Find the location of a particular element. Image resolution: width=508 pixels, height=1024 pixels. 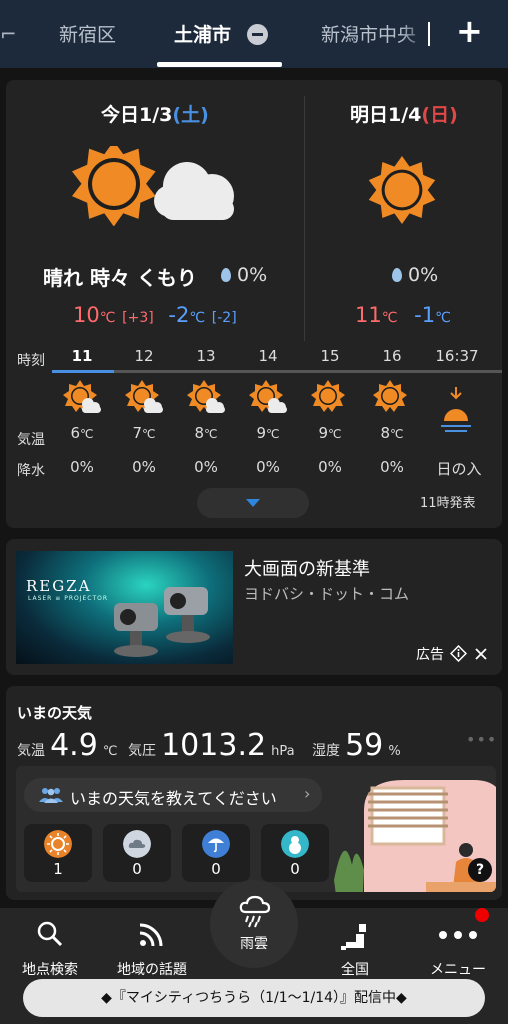

hour-temp-value: 9 is located at coordinates (323, 433).